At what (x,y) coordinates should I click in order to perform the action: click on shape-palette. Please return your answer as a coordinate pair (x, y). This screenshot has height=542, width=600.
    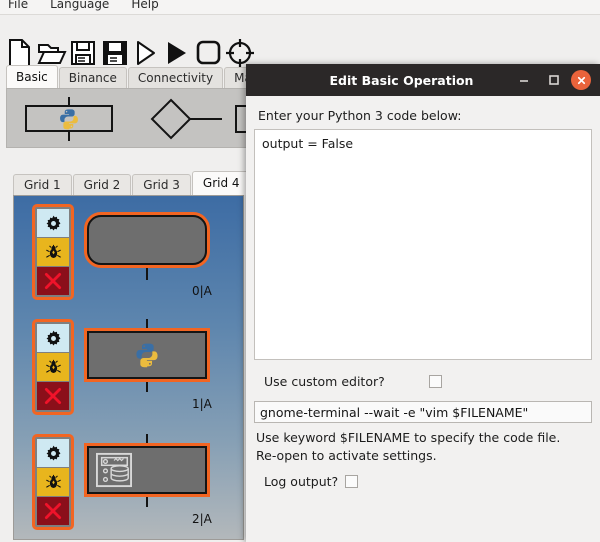
    Looking at the image, I should click on (135, 118).